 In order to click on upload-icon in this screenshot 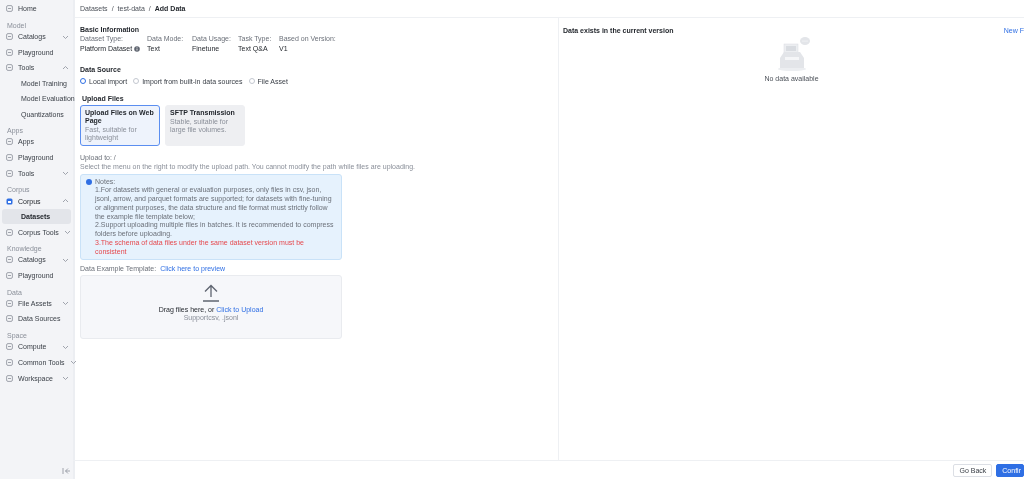, I will do `click(211, 293)`.